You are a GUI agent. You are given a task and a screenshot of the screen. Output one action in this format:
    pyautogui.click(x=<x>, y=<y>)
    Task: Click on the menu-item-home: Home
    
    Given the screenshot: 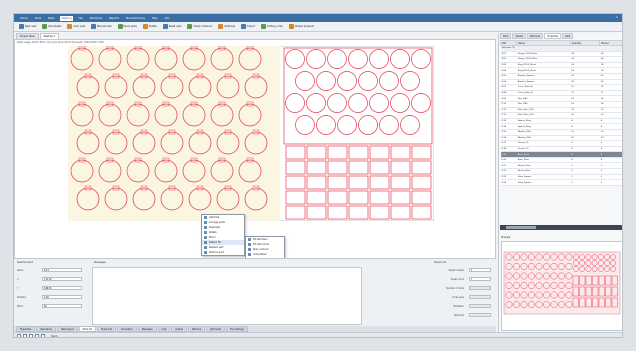 What is the action you would take?
    pyautogui.click(x=24, y=18)
    